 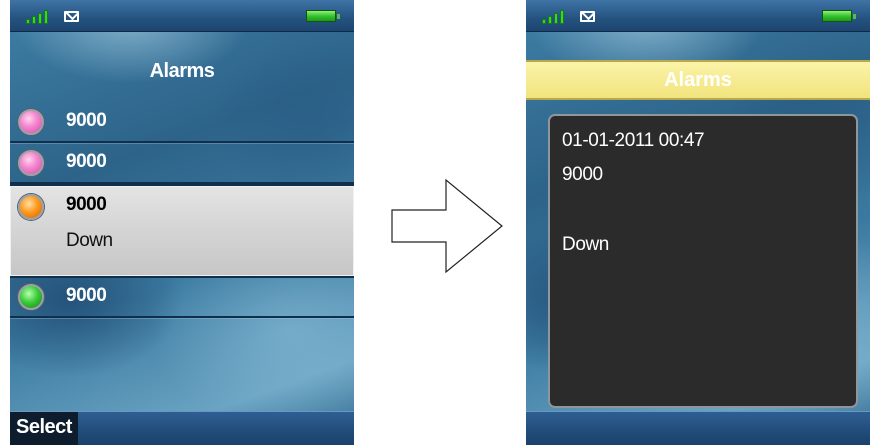 I want to click on screen-header: Alarms, so click(x=698, y=80).